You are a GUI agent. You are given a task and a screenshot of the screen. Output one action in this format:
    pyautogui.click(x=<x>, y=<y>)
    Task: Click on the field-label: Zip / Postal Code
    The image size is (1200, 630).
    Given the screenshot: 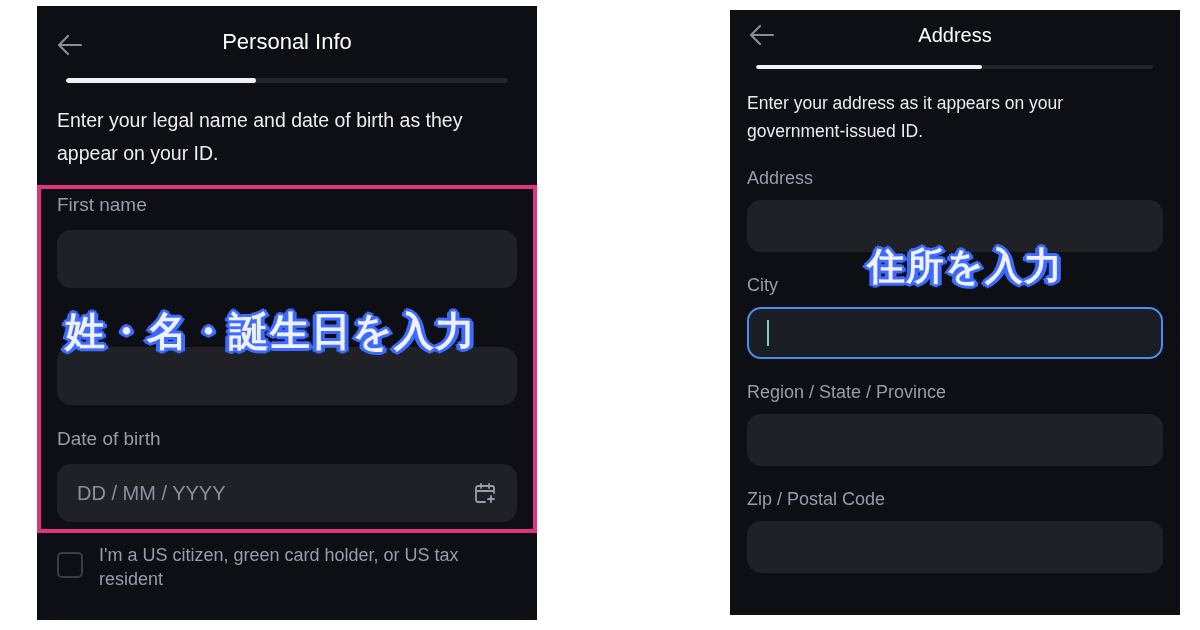 What is the action you would take?
    pyautogui.click(x=817, y=499)
    